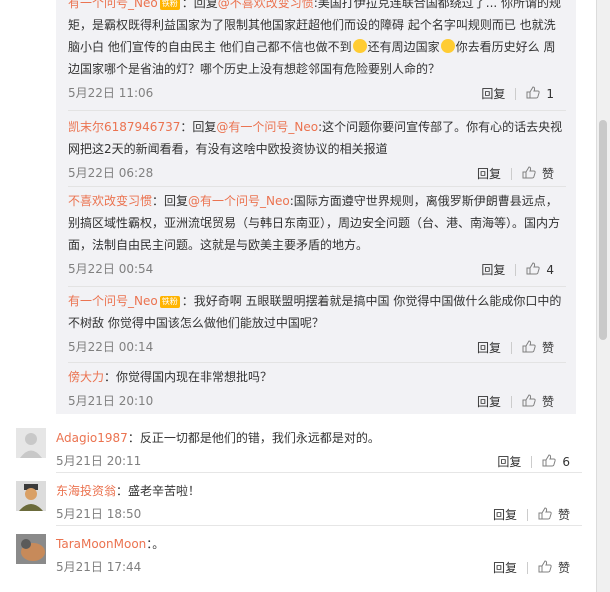 The width and height of the screenshot is (610, 592). I want to click on comment-time: 5月21日 18:50, so click(99, 514).